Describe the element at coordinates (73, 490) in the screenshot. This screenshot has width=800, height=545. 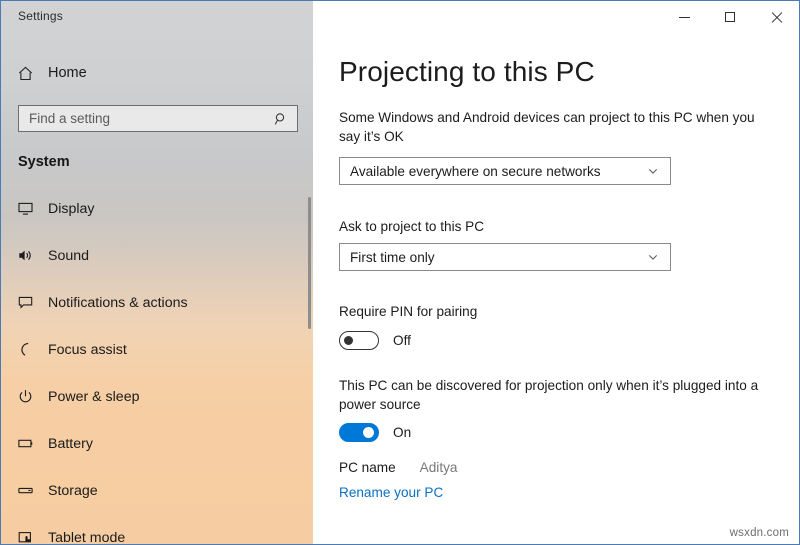
I see `sidebar-item-label-storage: Storage` at that location.